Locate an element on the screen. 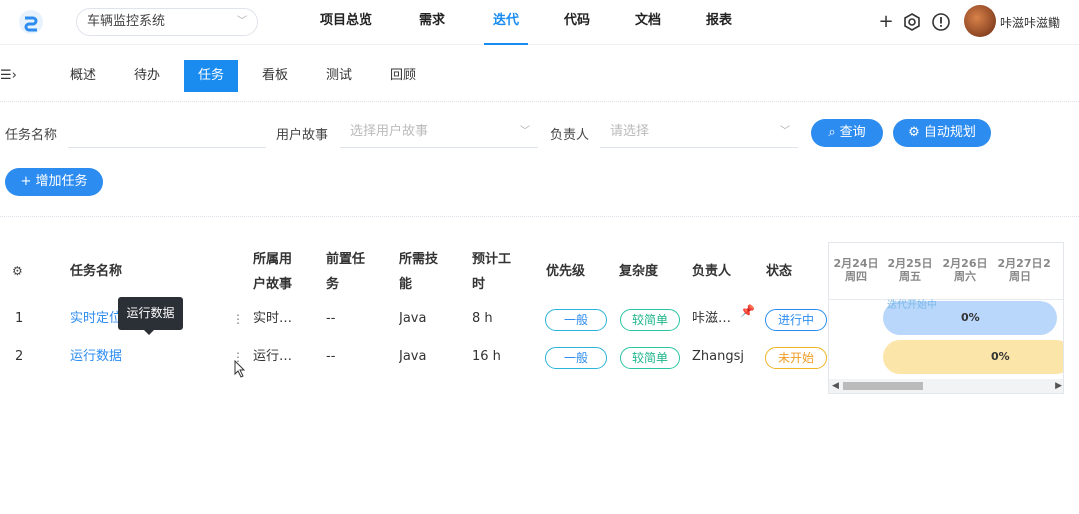 The width and height of the screenshot is (1079, 514). query-button: ⌕ 查询 is located at coordinates (847, 133).